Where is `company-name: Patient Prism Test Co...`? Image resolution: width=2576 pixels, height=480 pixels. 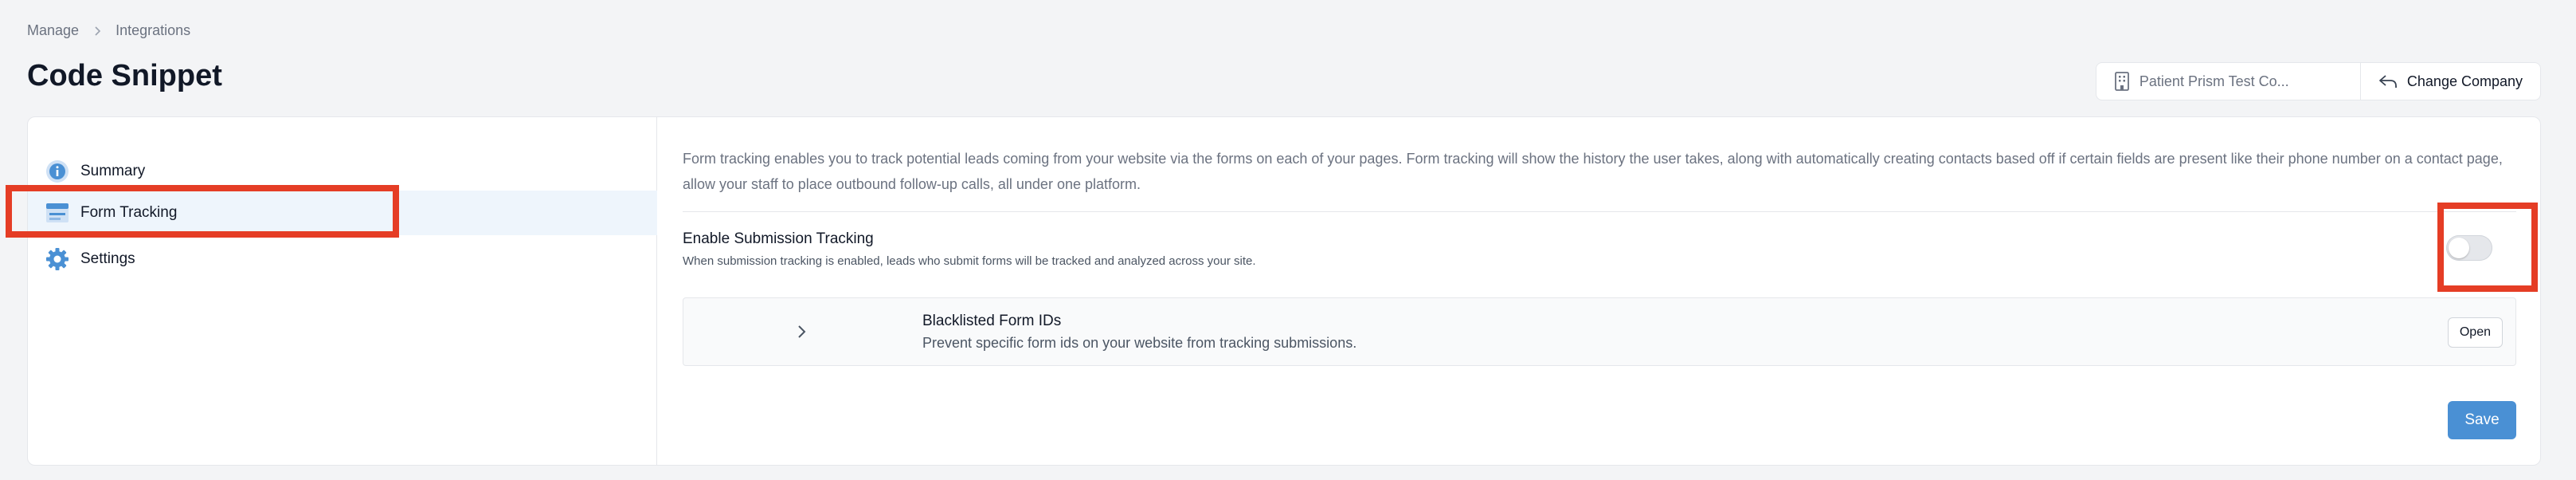
company-name: Patient Prism Test Co... is located at coordinates (2214, 81).